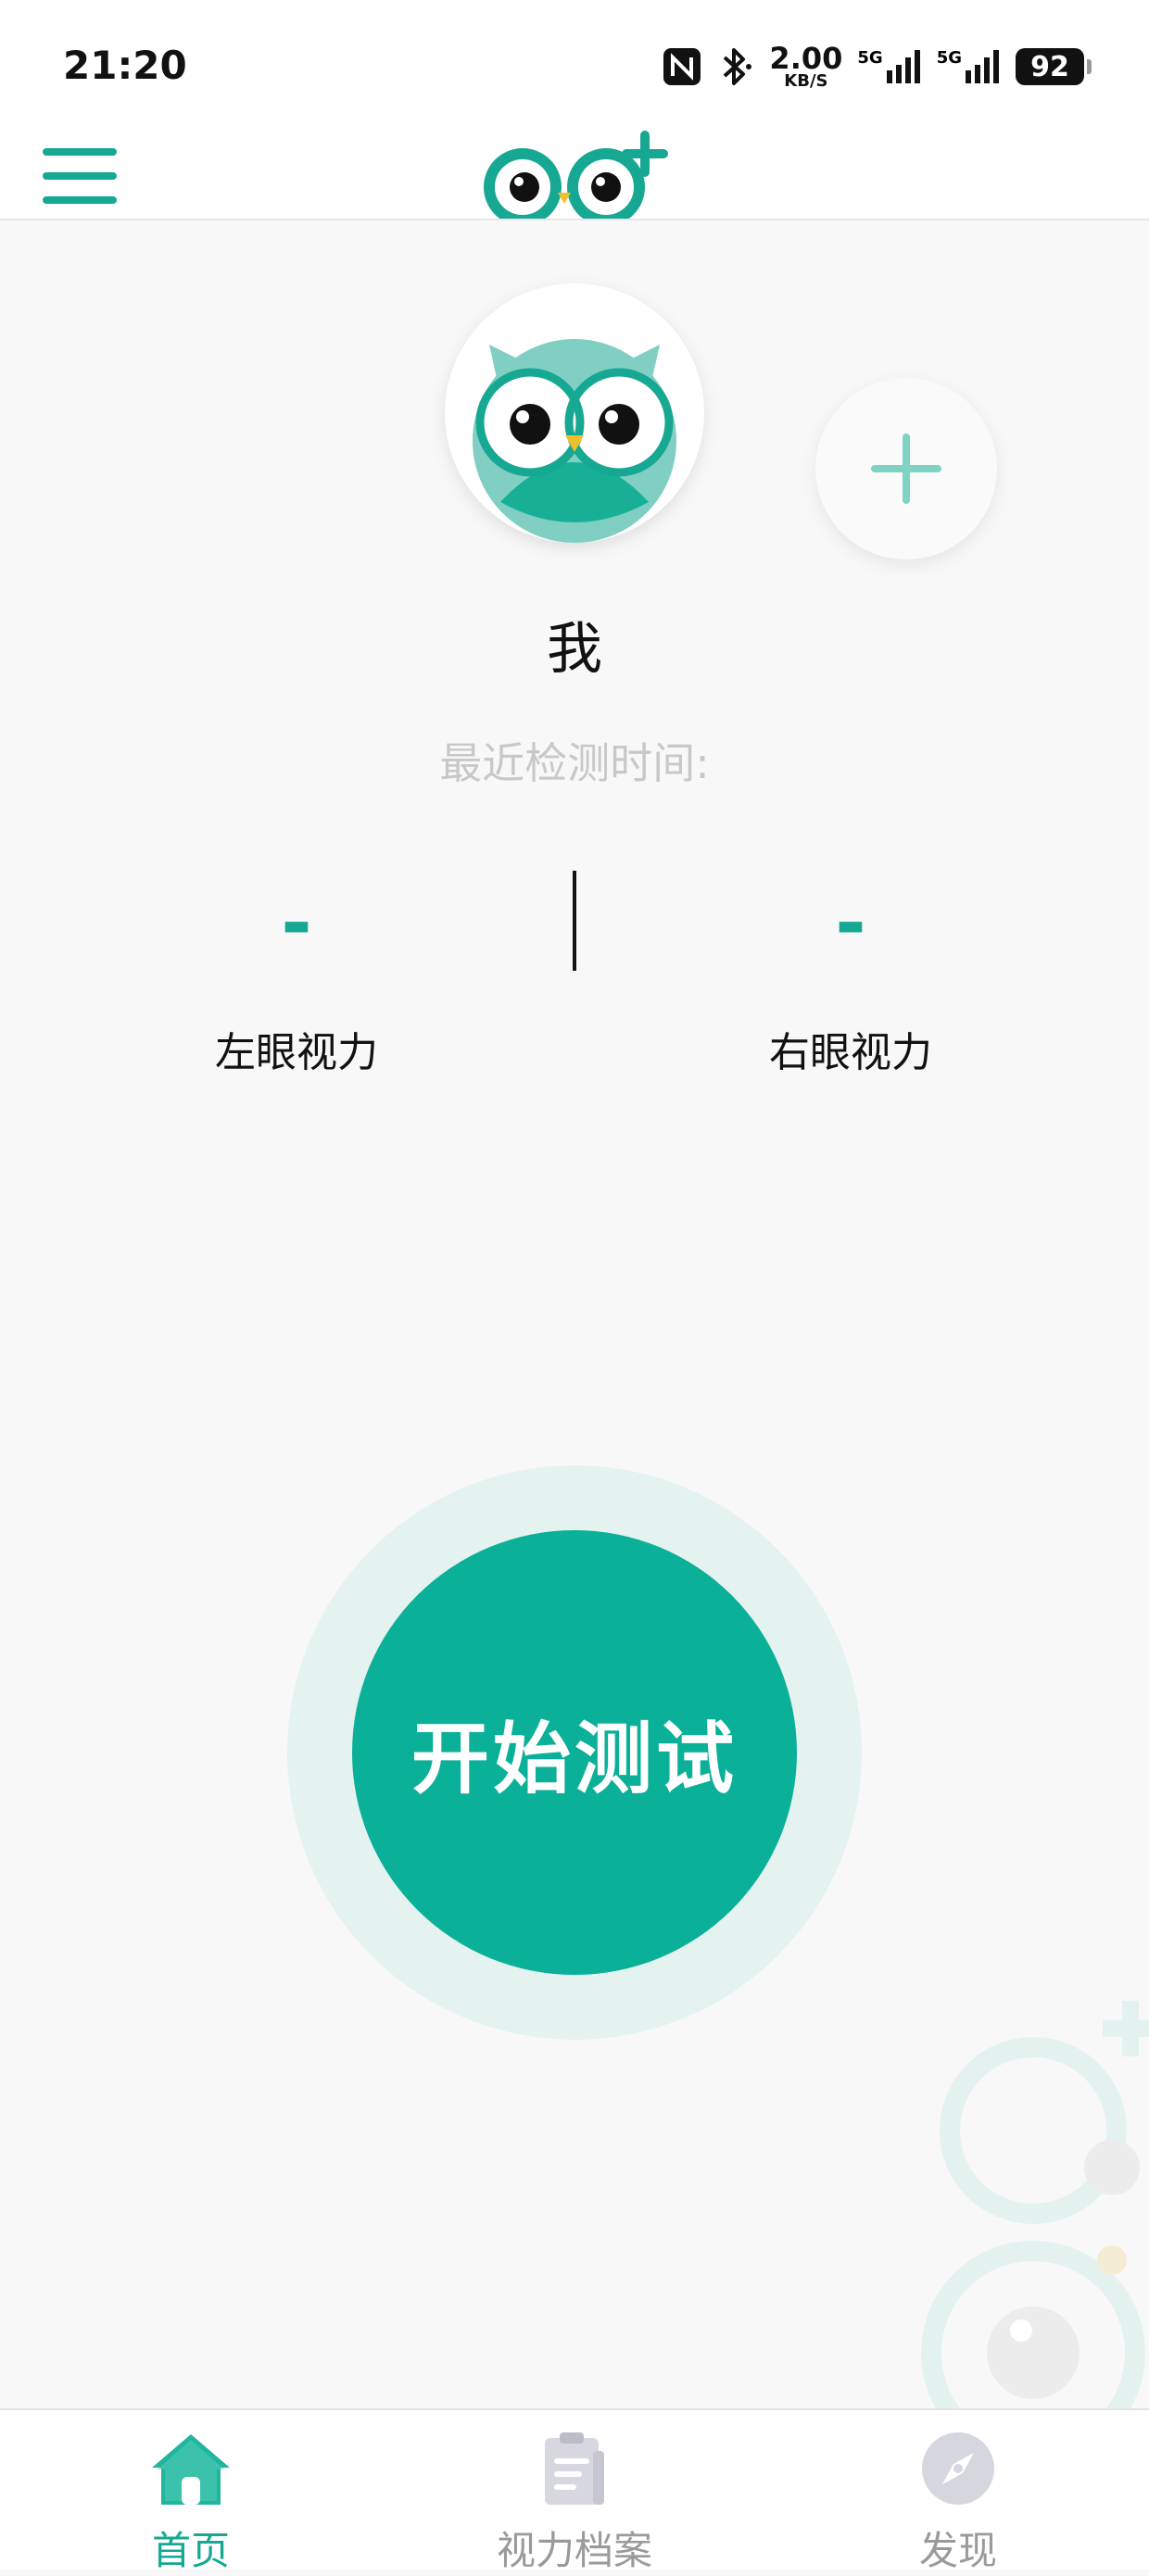  I want to click on right-eye-vision-label: 右眼视力, so click(850, 1052).